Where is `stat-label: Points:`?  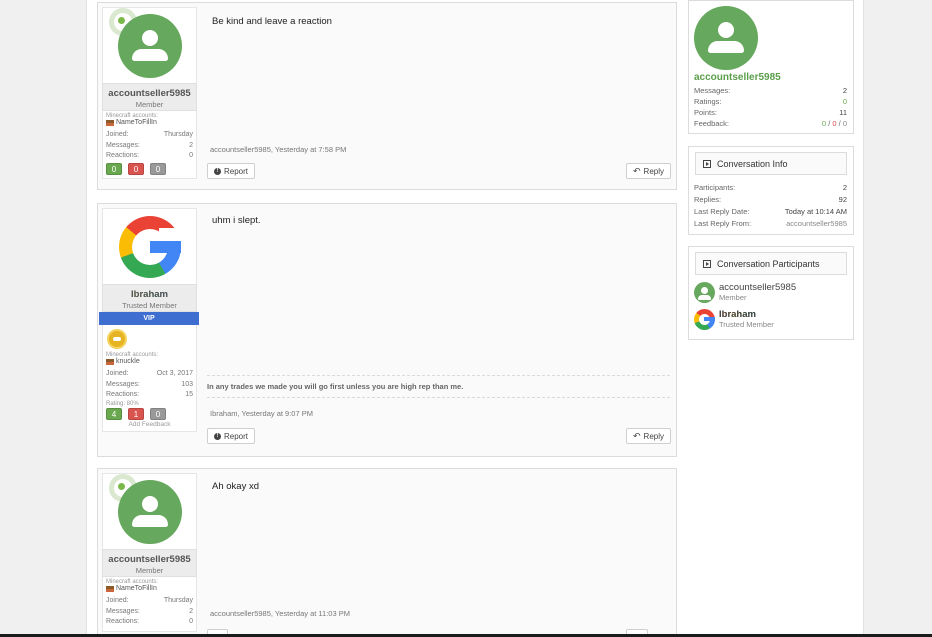 stat-label: Points: is located at coordinates (705, 112).